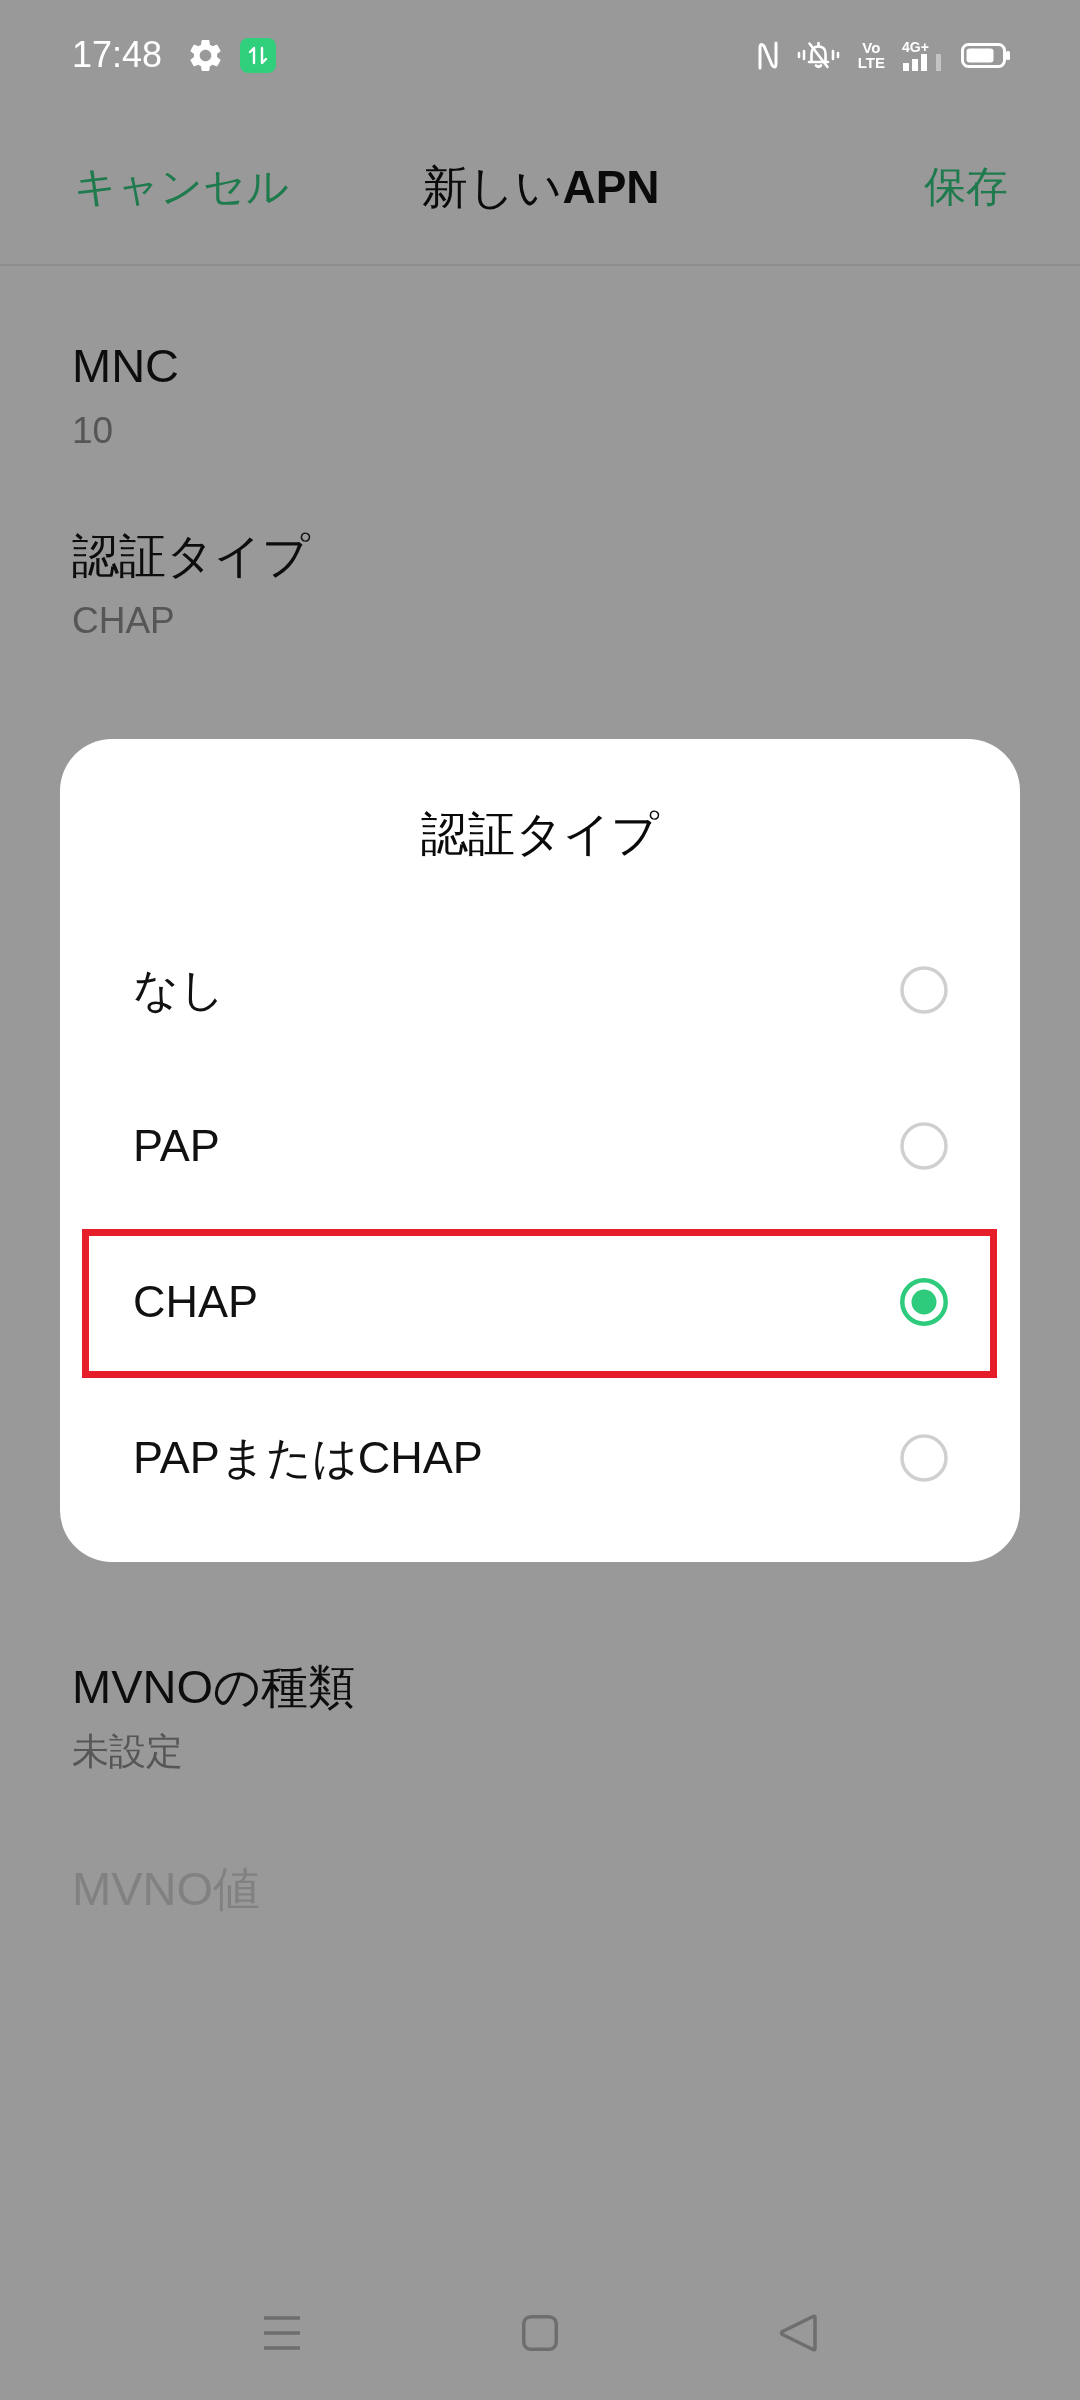  What do you see at coordinates (282, 2333) in the screenshot?
I see `menu-icon` at bounding box center [282, 2333].